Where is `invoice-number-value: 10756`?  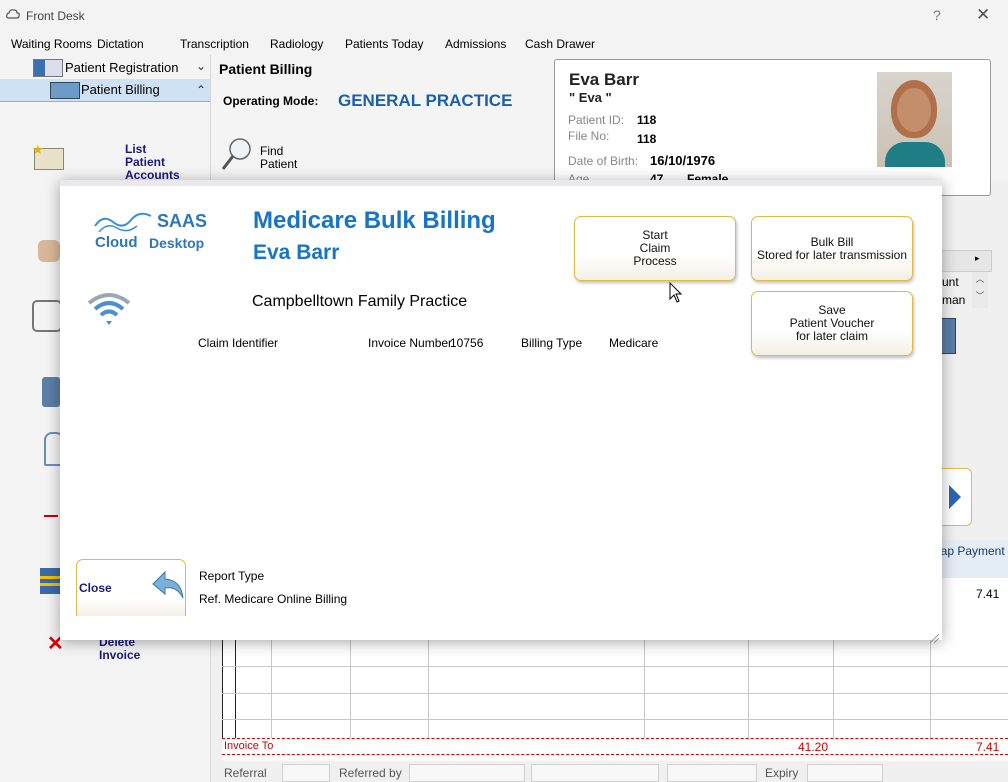
invoice-number-value: 10756 is located at coordinates (467, 343).